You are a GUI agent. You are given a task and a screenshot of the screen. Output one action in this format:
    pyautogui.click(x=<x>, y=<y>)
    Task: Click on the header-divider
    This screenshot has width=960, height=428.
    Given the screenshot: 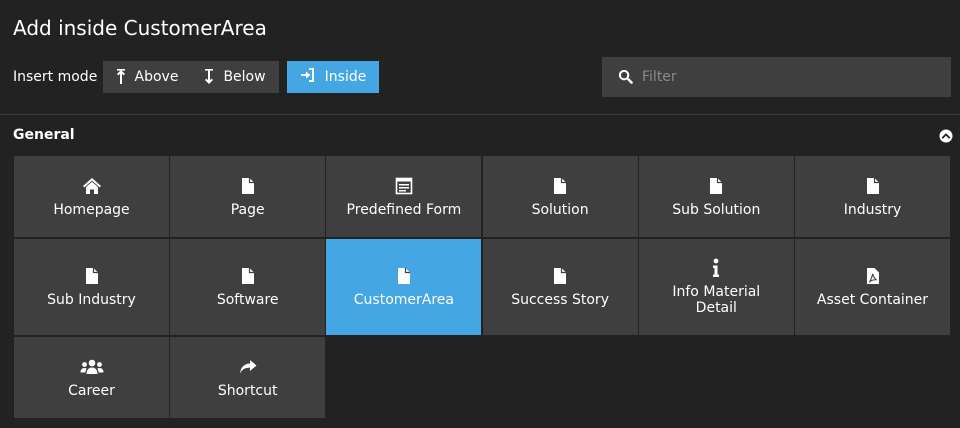 What is the action you would take?
    pyautogui.click(x=480, y=114)
    